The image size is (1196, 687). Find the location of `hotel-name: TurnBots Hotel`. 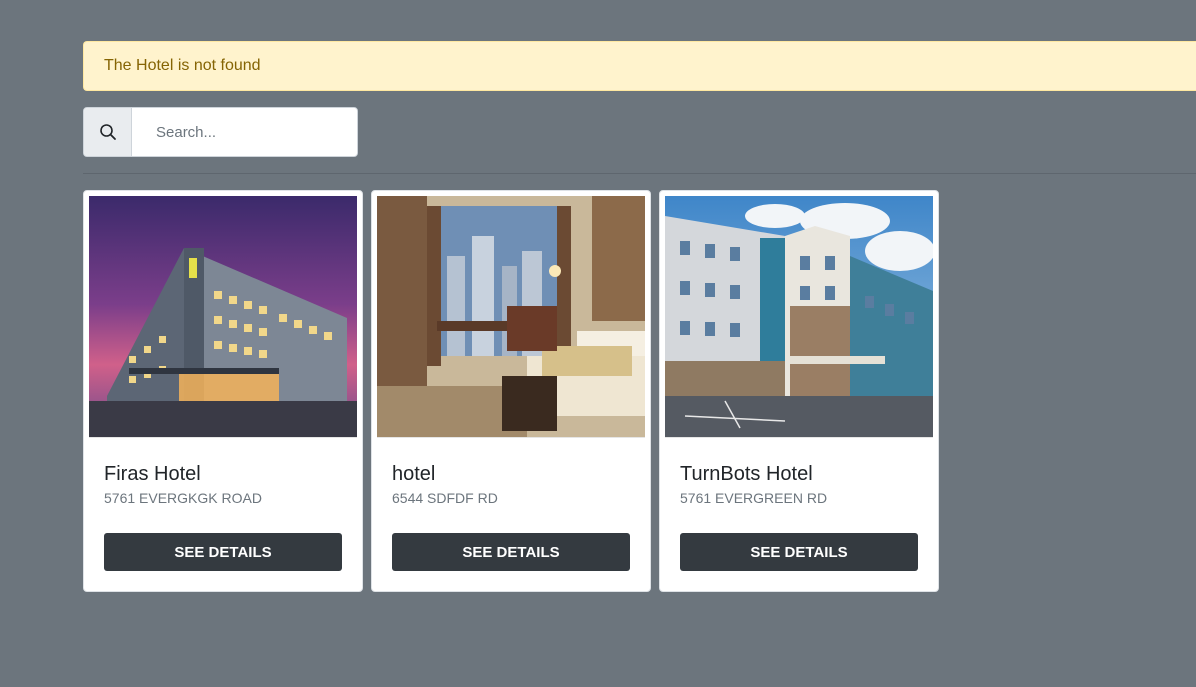

hotel-name: TurnBots Hotel is located at coordinates (746, 474).